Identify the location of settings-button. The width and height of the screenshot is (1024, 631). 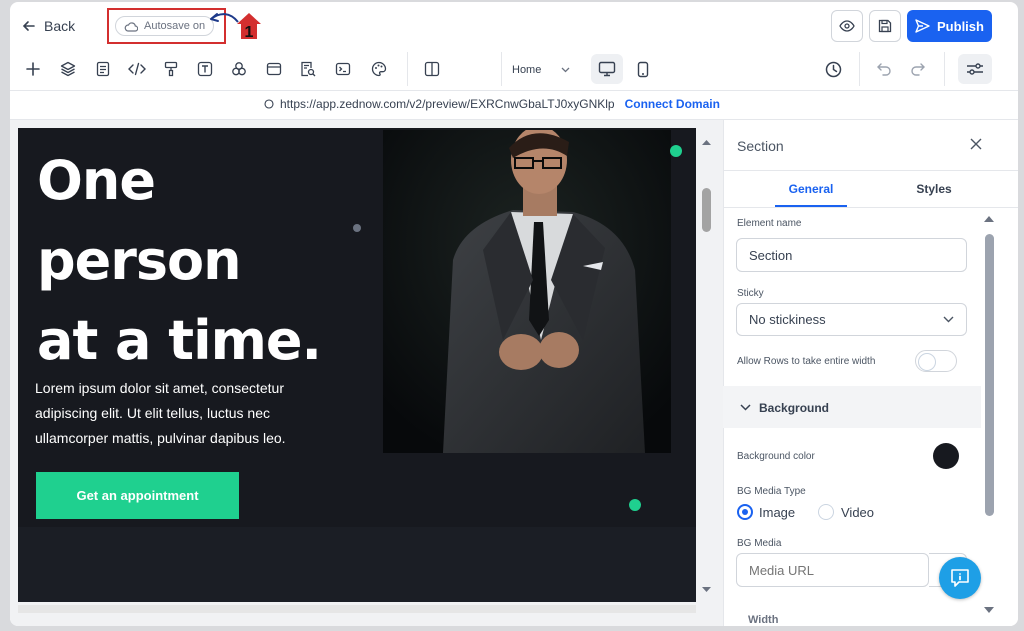
(975, 69).